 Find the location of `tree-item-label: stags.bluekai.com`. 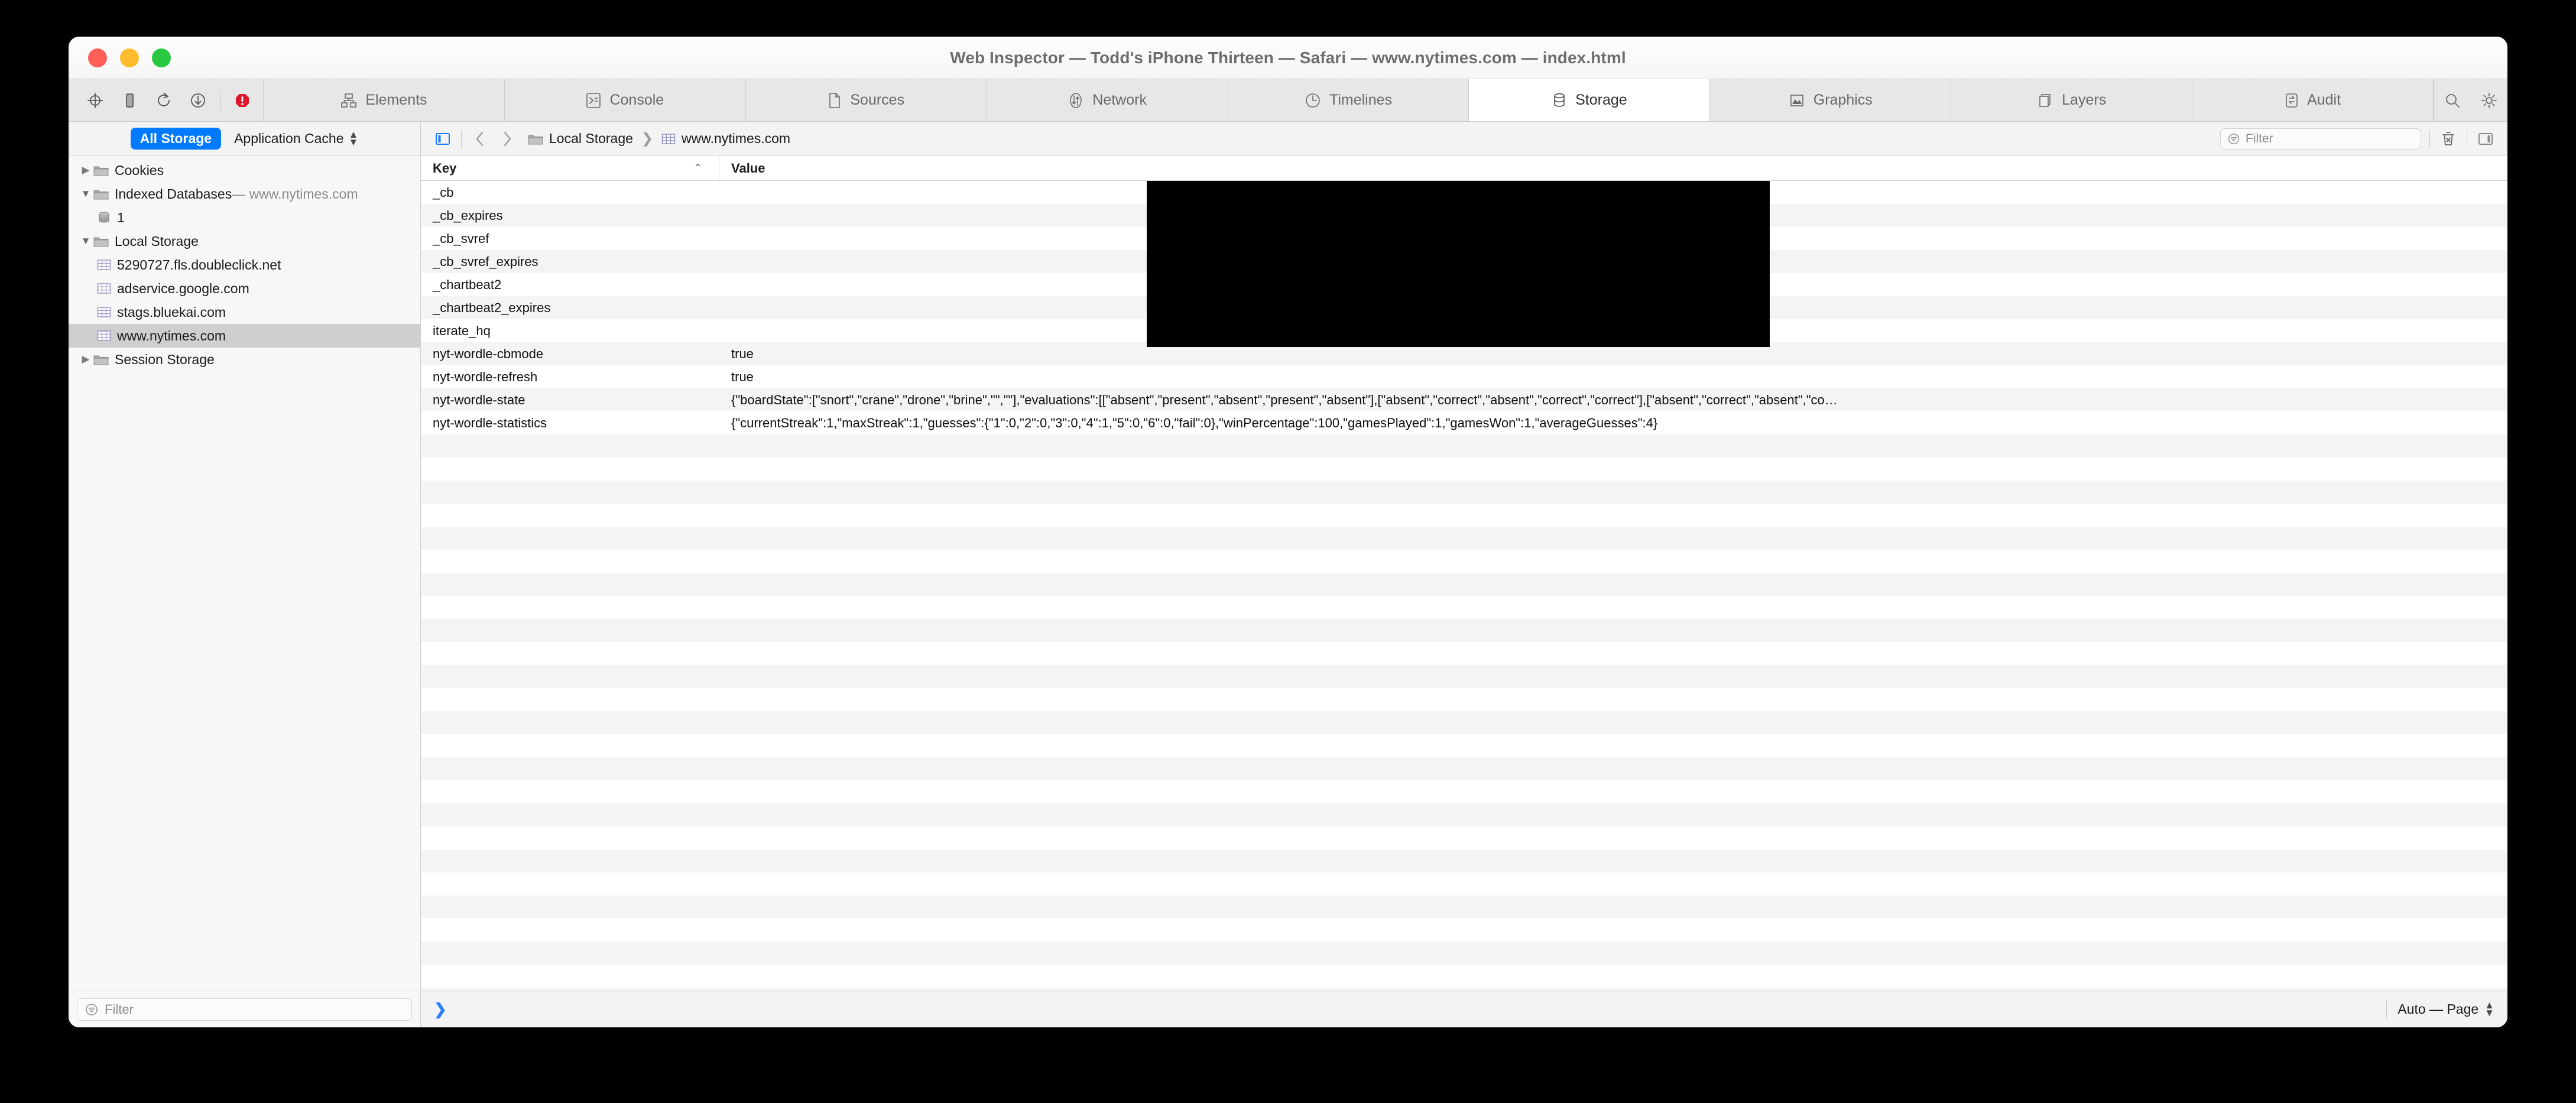

tree-item-label: stags.bluekai.com is located at coordinates (171, 312).